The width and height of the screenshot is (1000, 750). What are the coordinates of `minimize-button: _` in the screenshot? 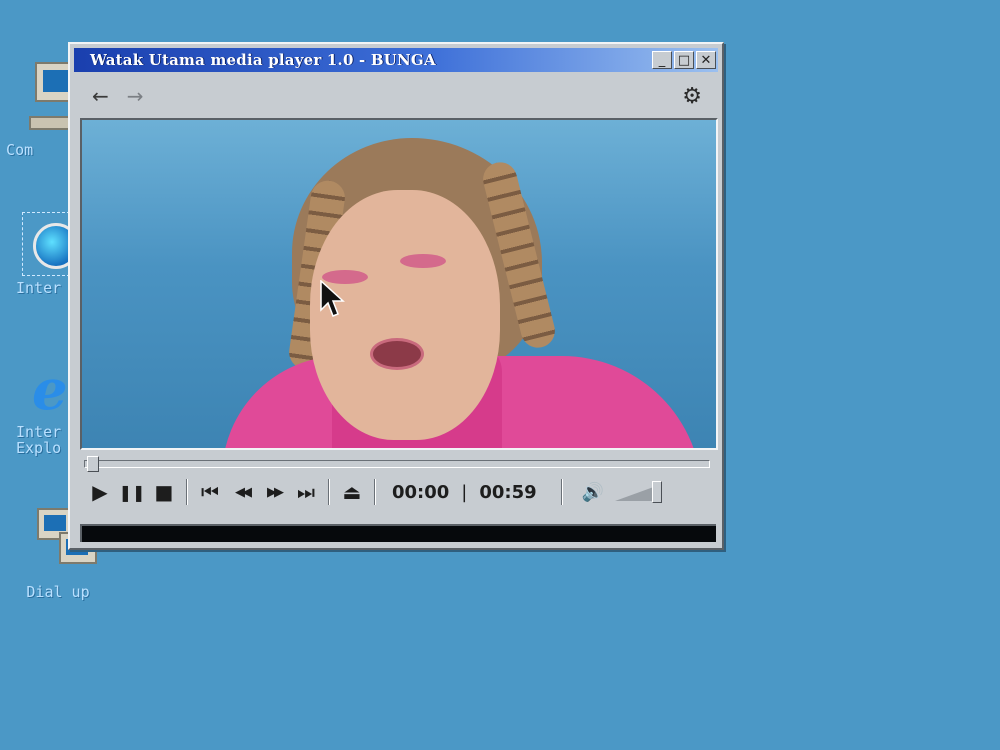 It's located at (662, 60).